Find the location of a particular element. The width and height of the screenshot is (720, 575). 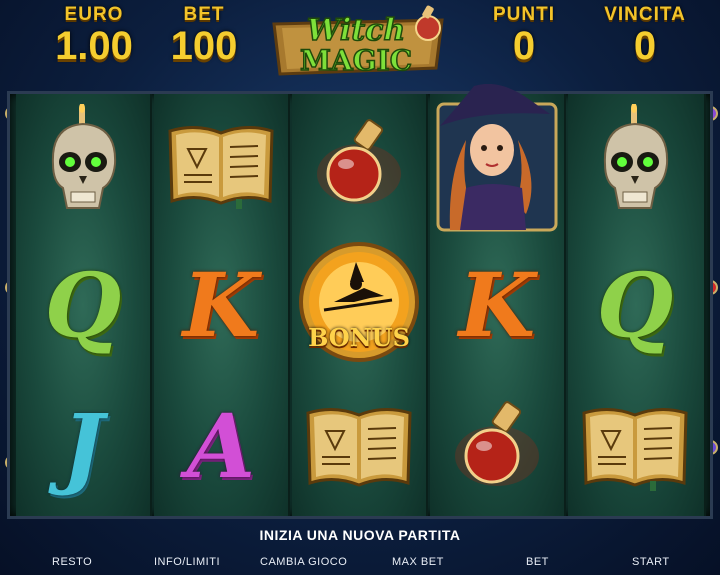

punti-stat: PUNTI 0 is located at coordinates (524, 35).